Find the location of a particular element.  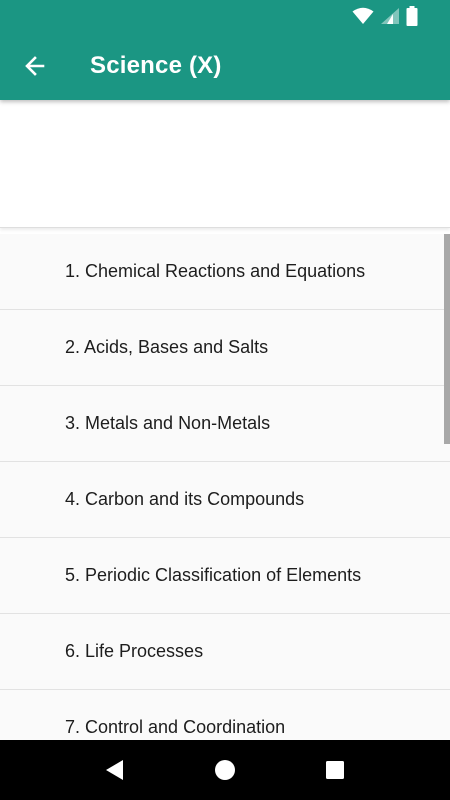

toolbar: Science (X) is located at coordinates (225, 66).